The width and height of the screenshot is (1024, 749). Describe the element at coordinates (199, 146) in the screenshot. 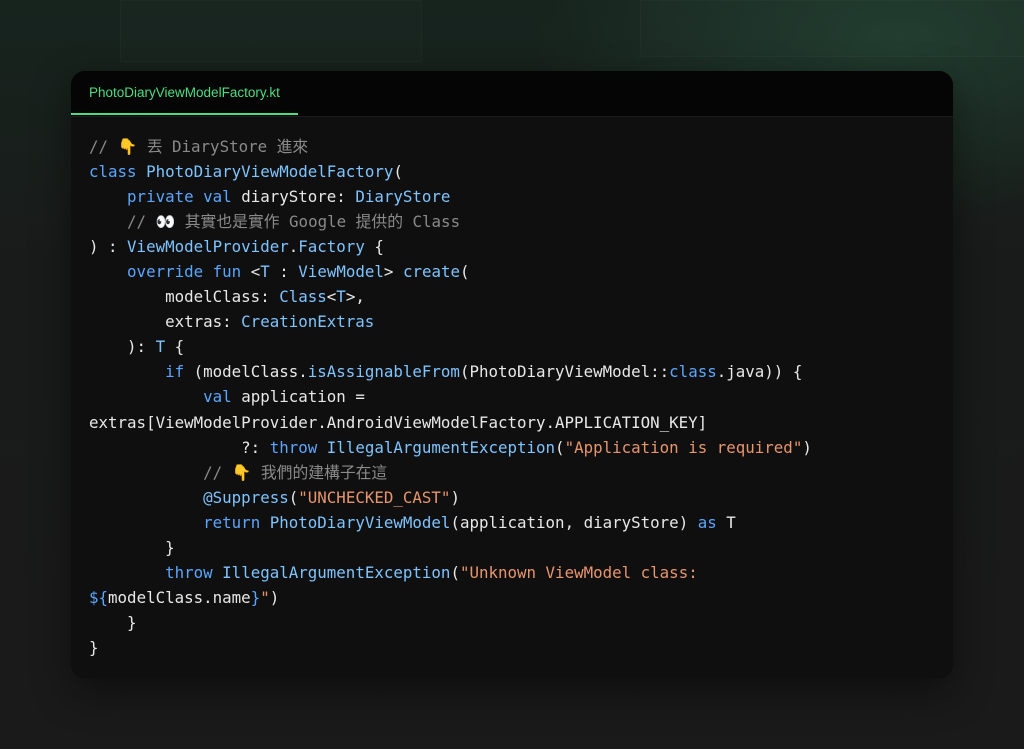

I see `code-token: // 👇 丟 DiaryStore 進來` at that location.